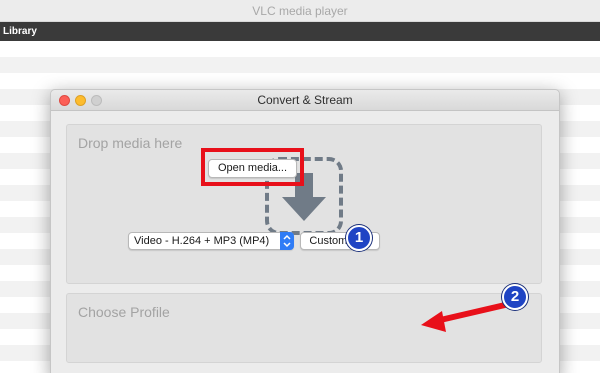 The image size is (600, 373). I want to click on step-1-badge: 1, so click(359, 238).